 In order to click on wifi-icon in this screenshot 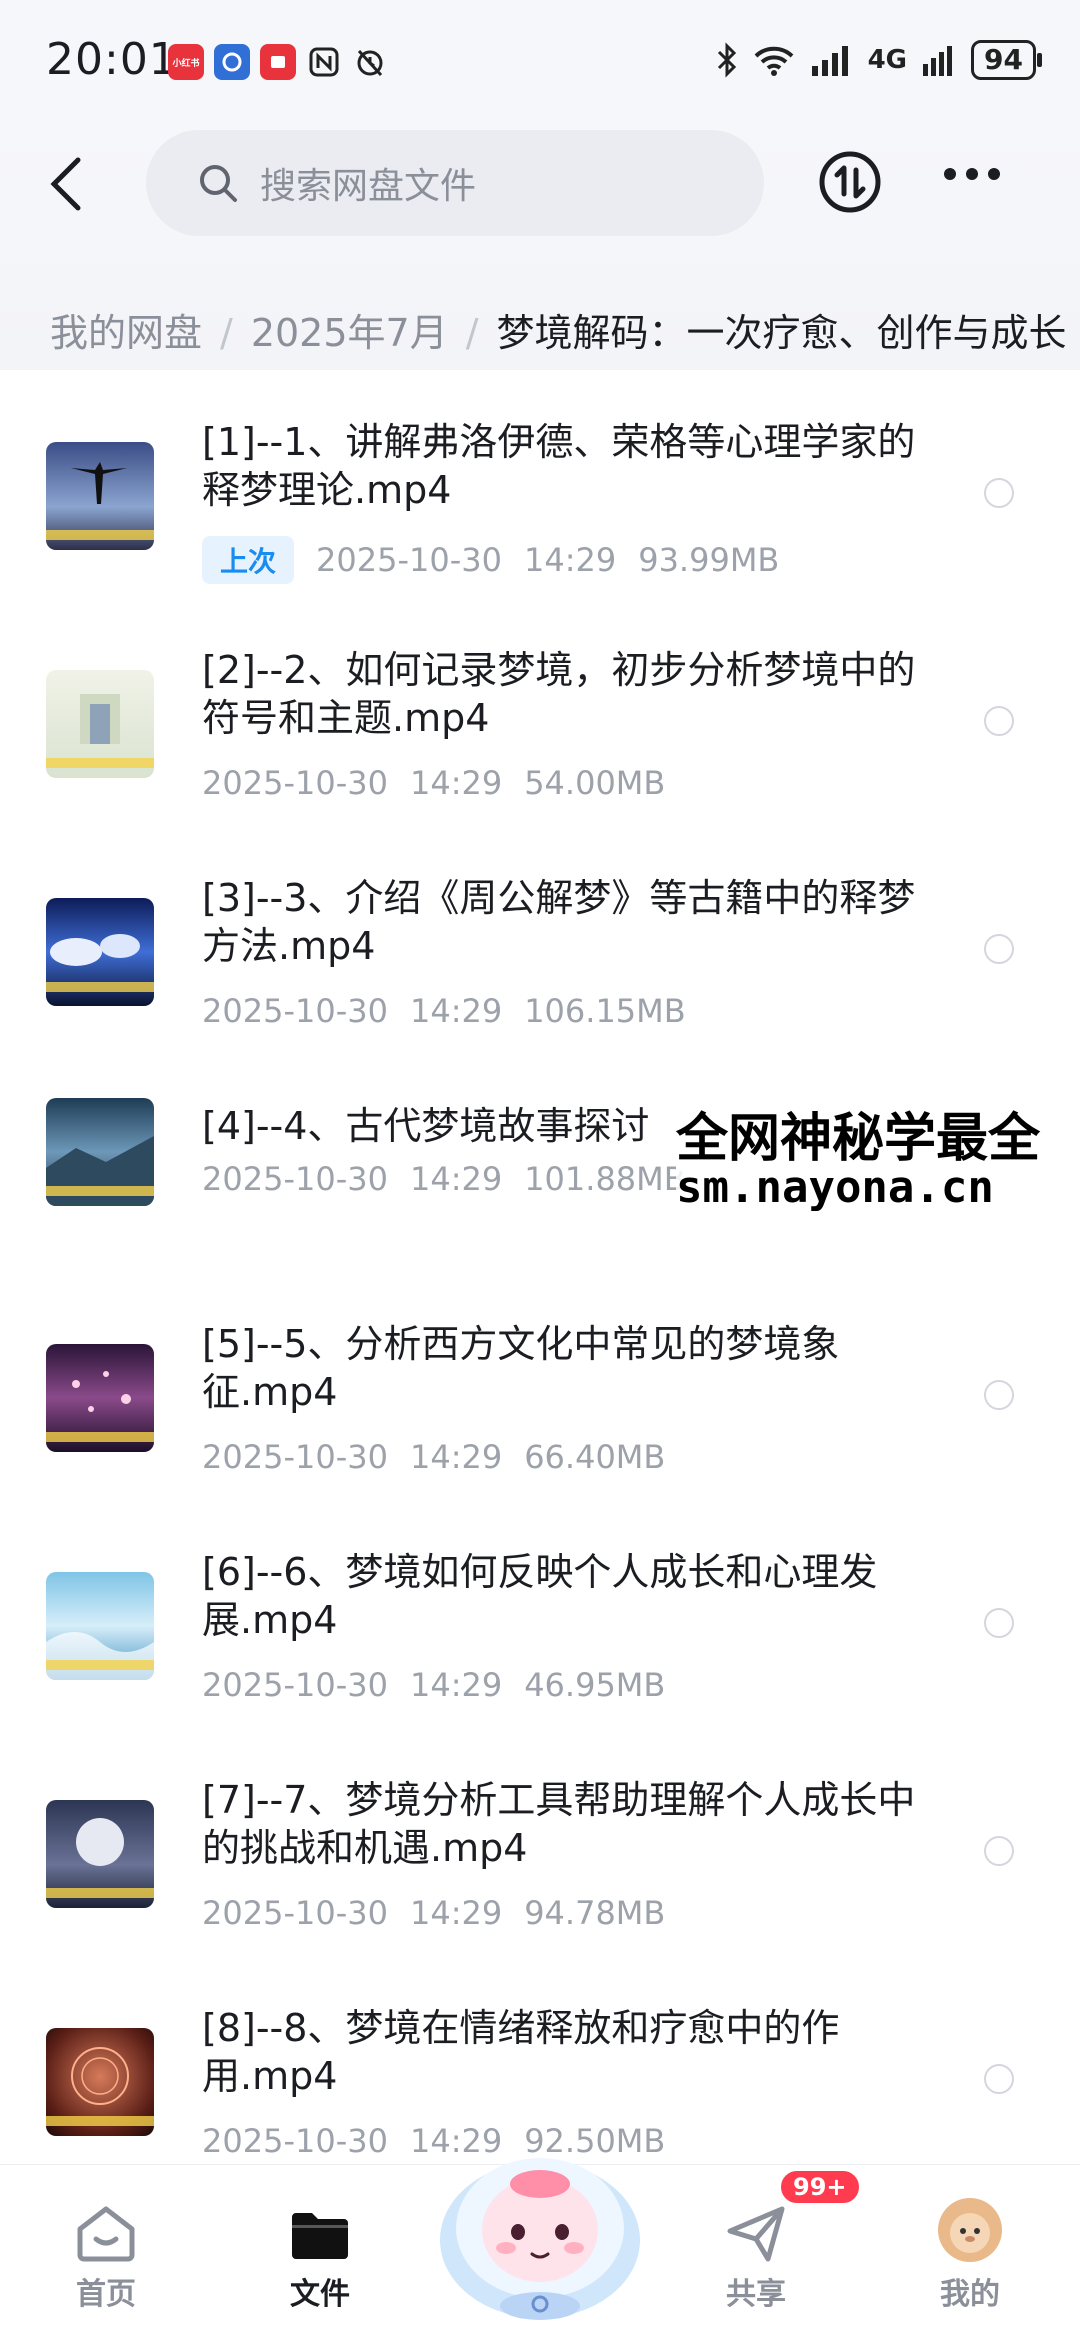, I will do `click(773, 61)`.